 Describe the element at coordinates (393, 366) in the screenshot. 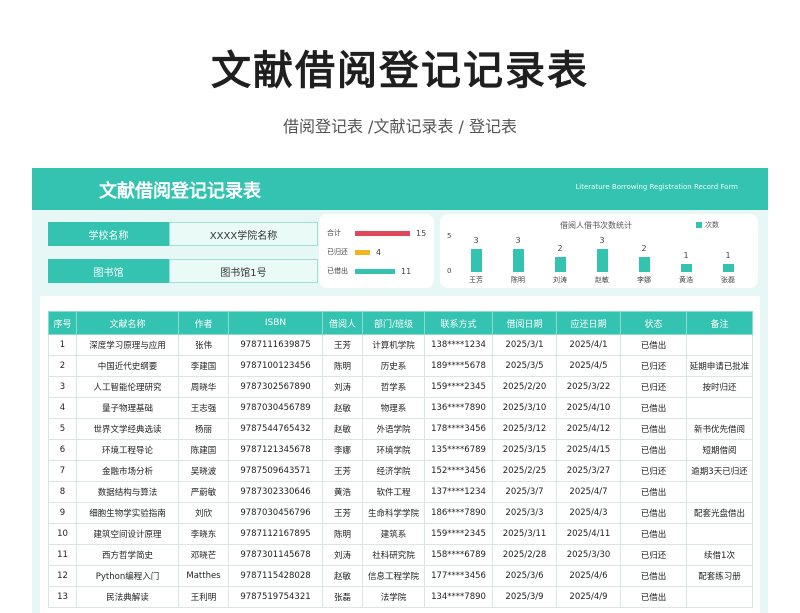

I see `table-cell: 历史系` at that location.